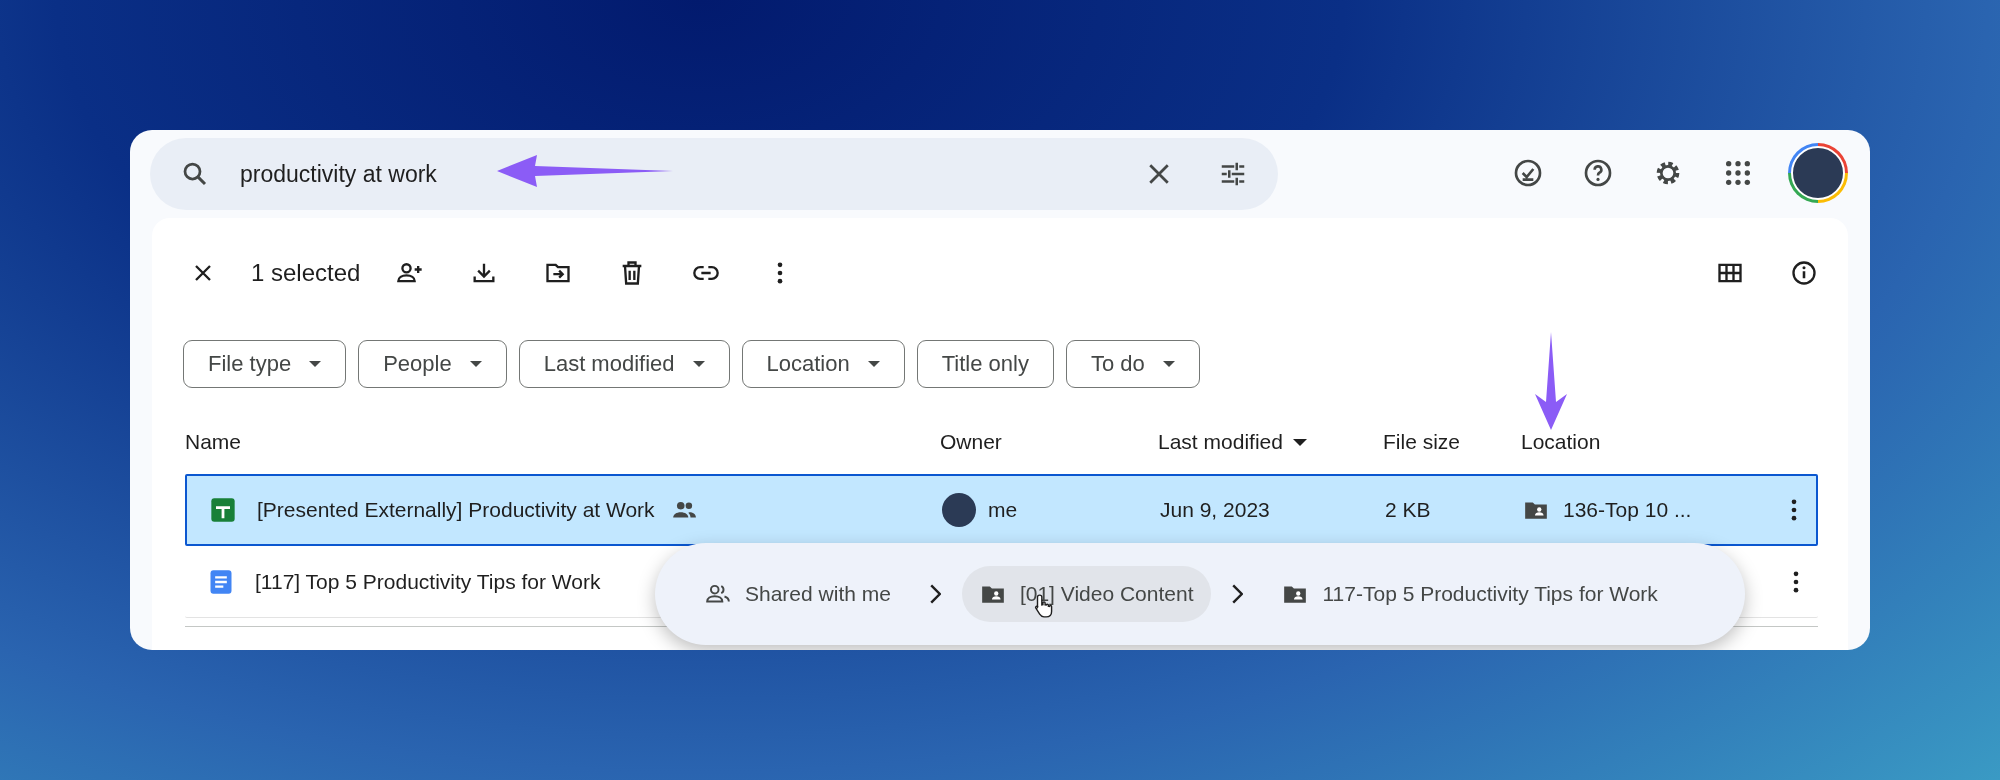  I want to click on breadcrumb-item: [01] Video Content, so click(1086, 594).